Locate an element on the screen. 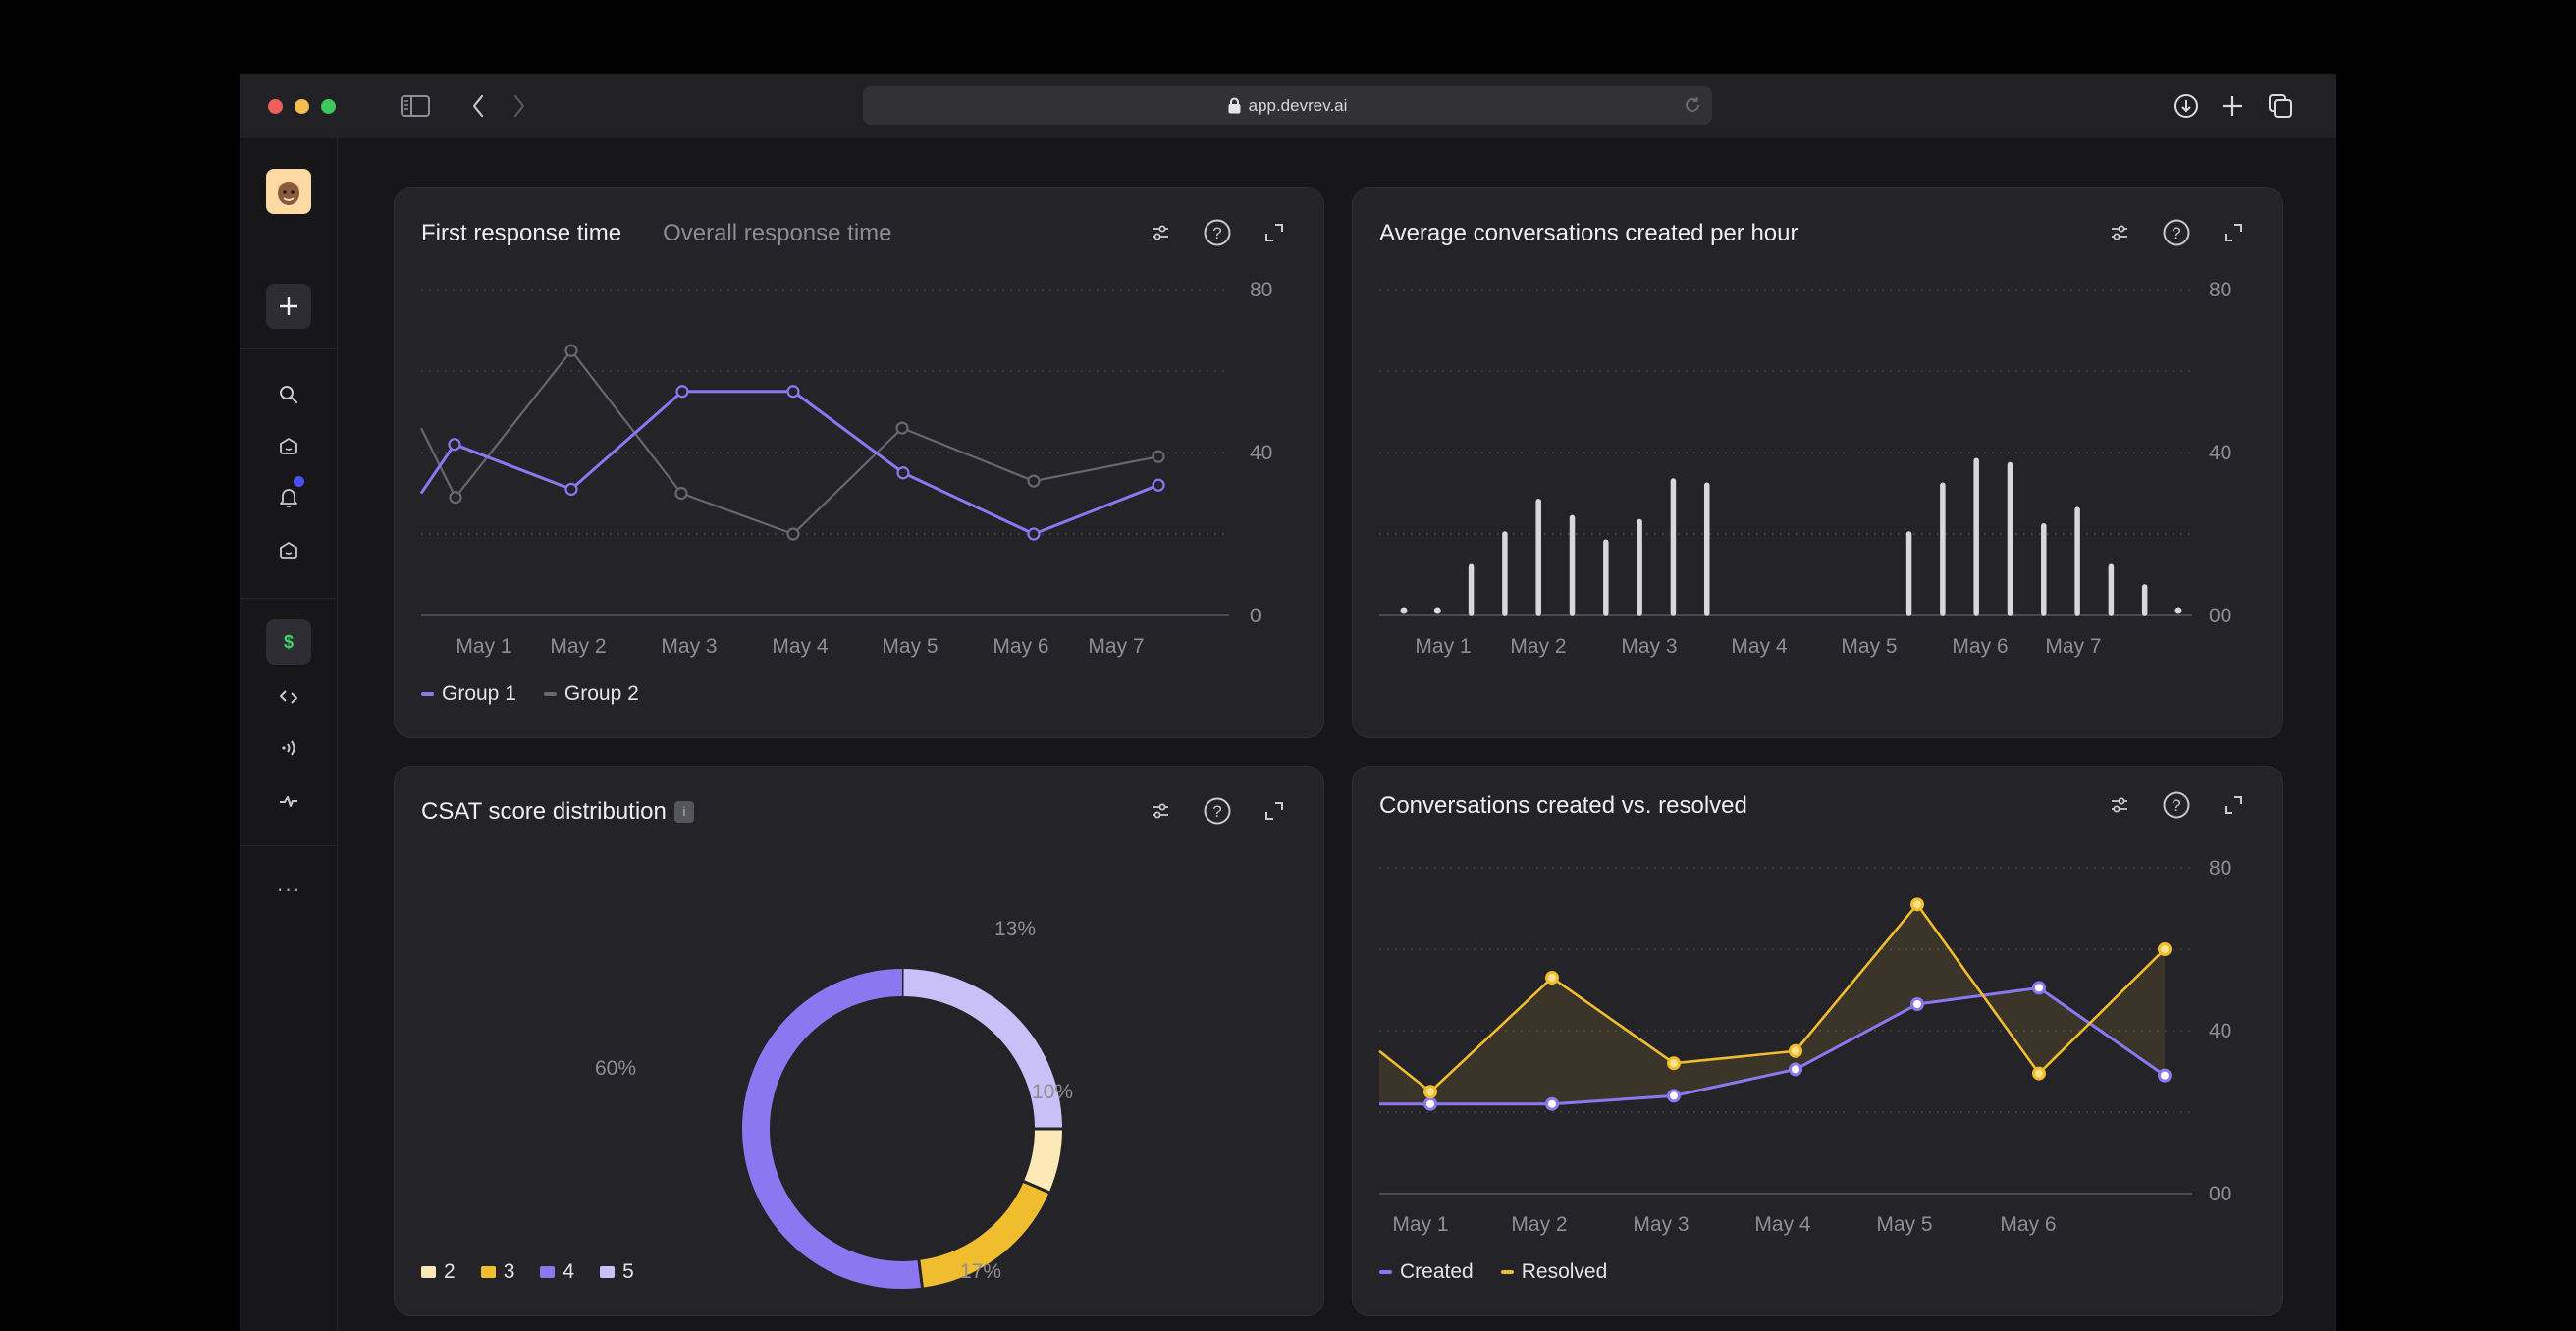  sidebar-item-search is located at coordinates (288, 394).